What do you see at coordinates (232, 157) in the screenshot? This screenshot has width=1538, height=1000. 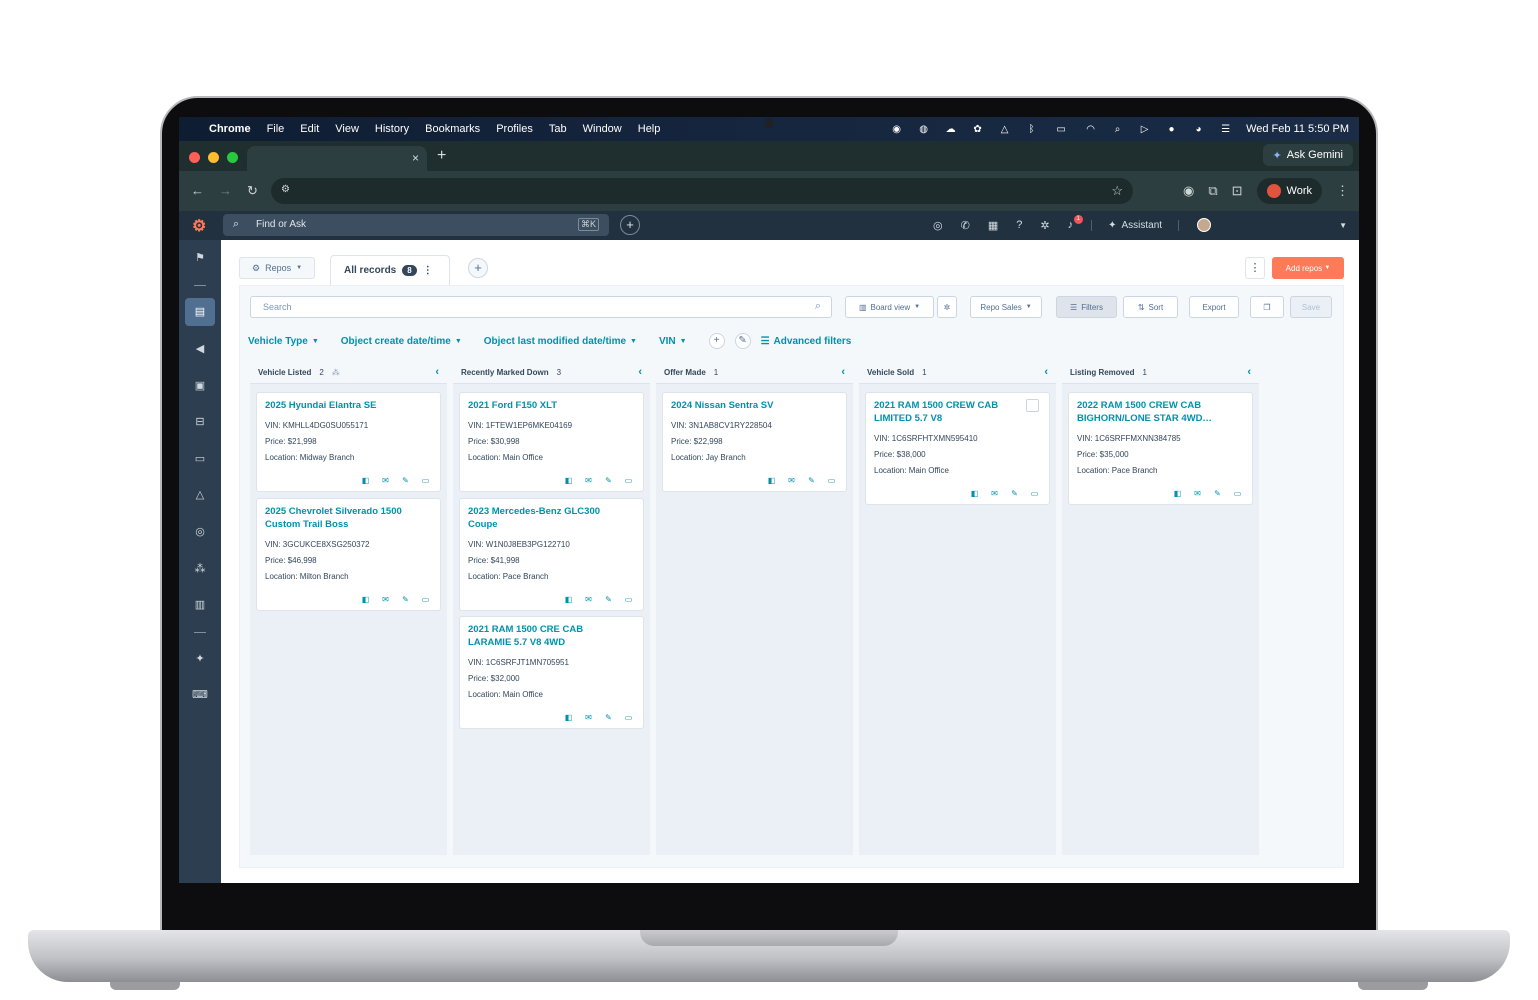 I see `zoom-window-button` at bounding box center [232, 157].